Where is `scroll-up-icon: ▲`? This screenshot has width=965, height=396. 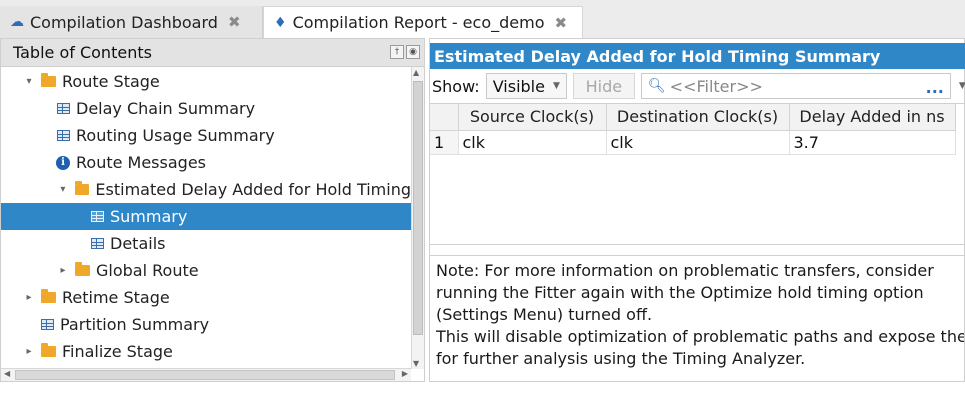 scroll-up-icon: ▲ is located at coordinates (416, 72).